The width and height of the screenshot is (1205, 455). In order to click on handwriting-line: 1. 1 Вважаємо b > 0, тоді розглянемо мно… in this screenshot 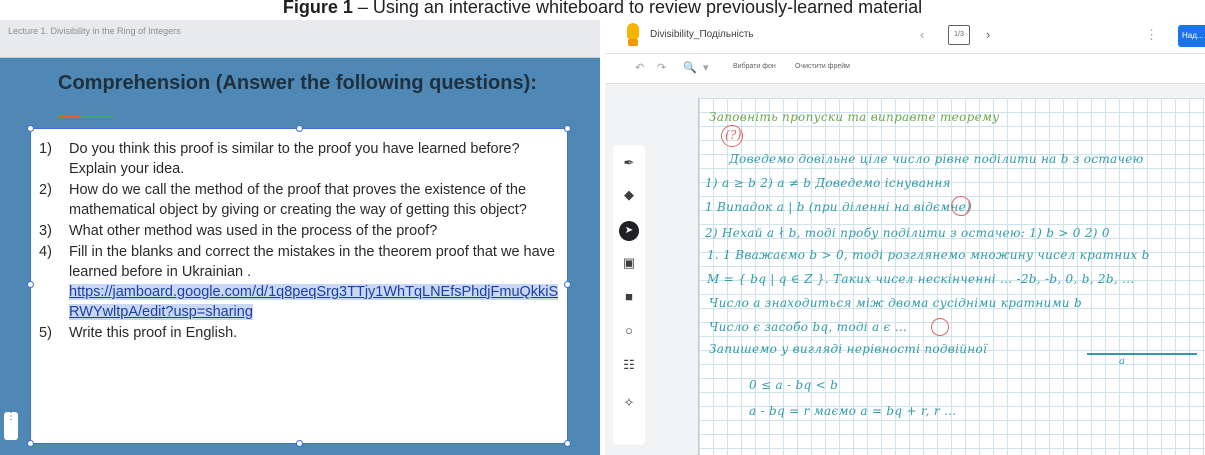, I will do `click(928, 255)`.